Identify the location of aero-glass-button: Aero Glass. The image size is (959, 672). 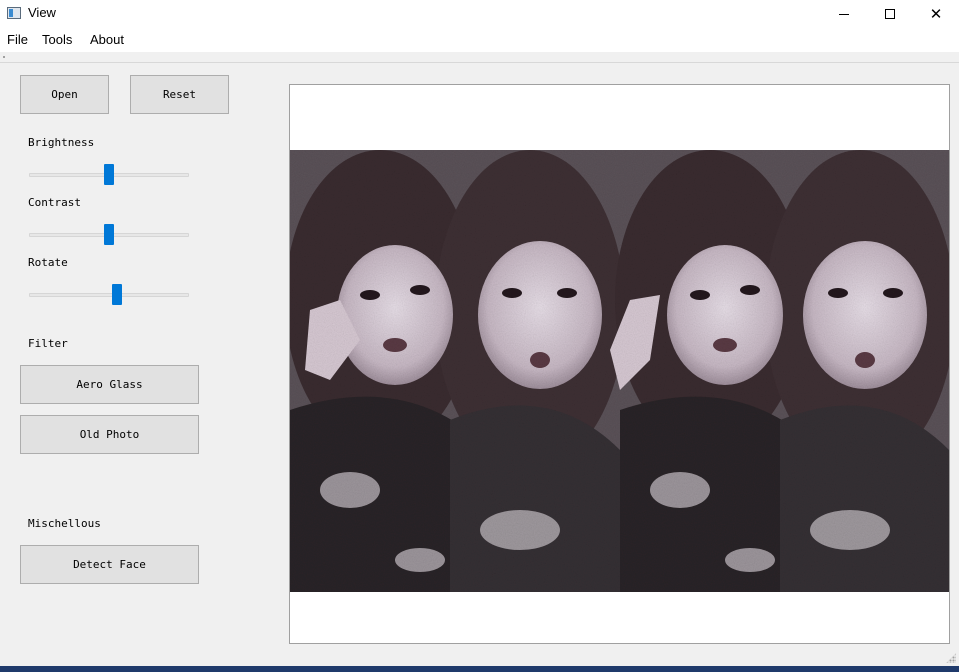
(109, 384).